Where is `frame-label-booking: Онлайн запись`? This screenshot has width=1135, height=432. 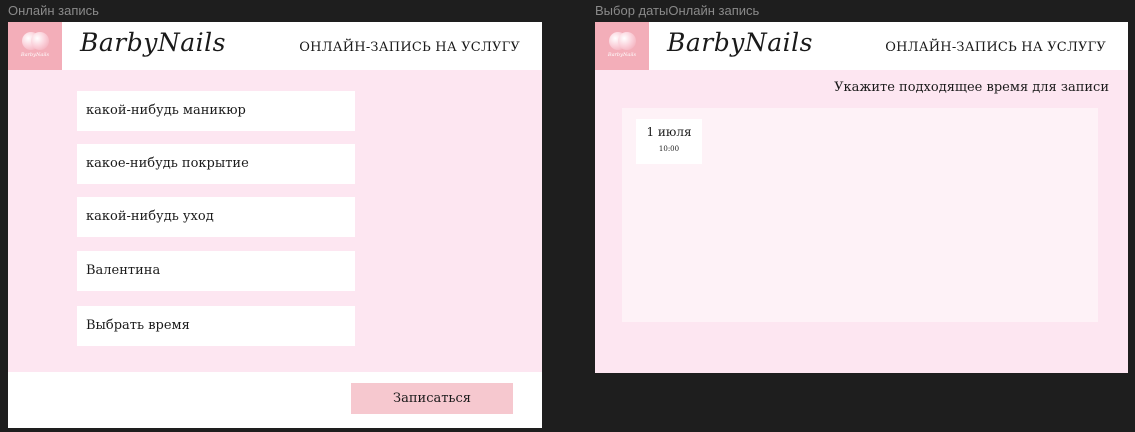
frame-label-booking: Онлайн запись is located at coordinates (53, 10).